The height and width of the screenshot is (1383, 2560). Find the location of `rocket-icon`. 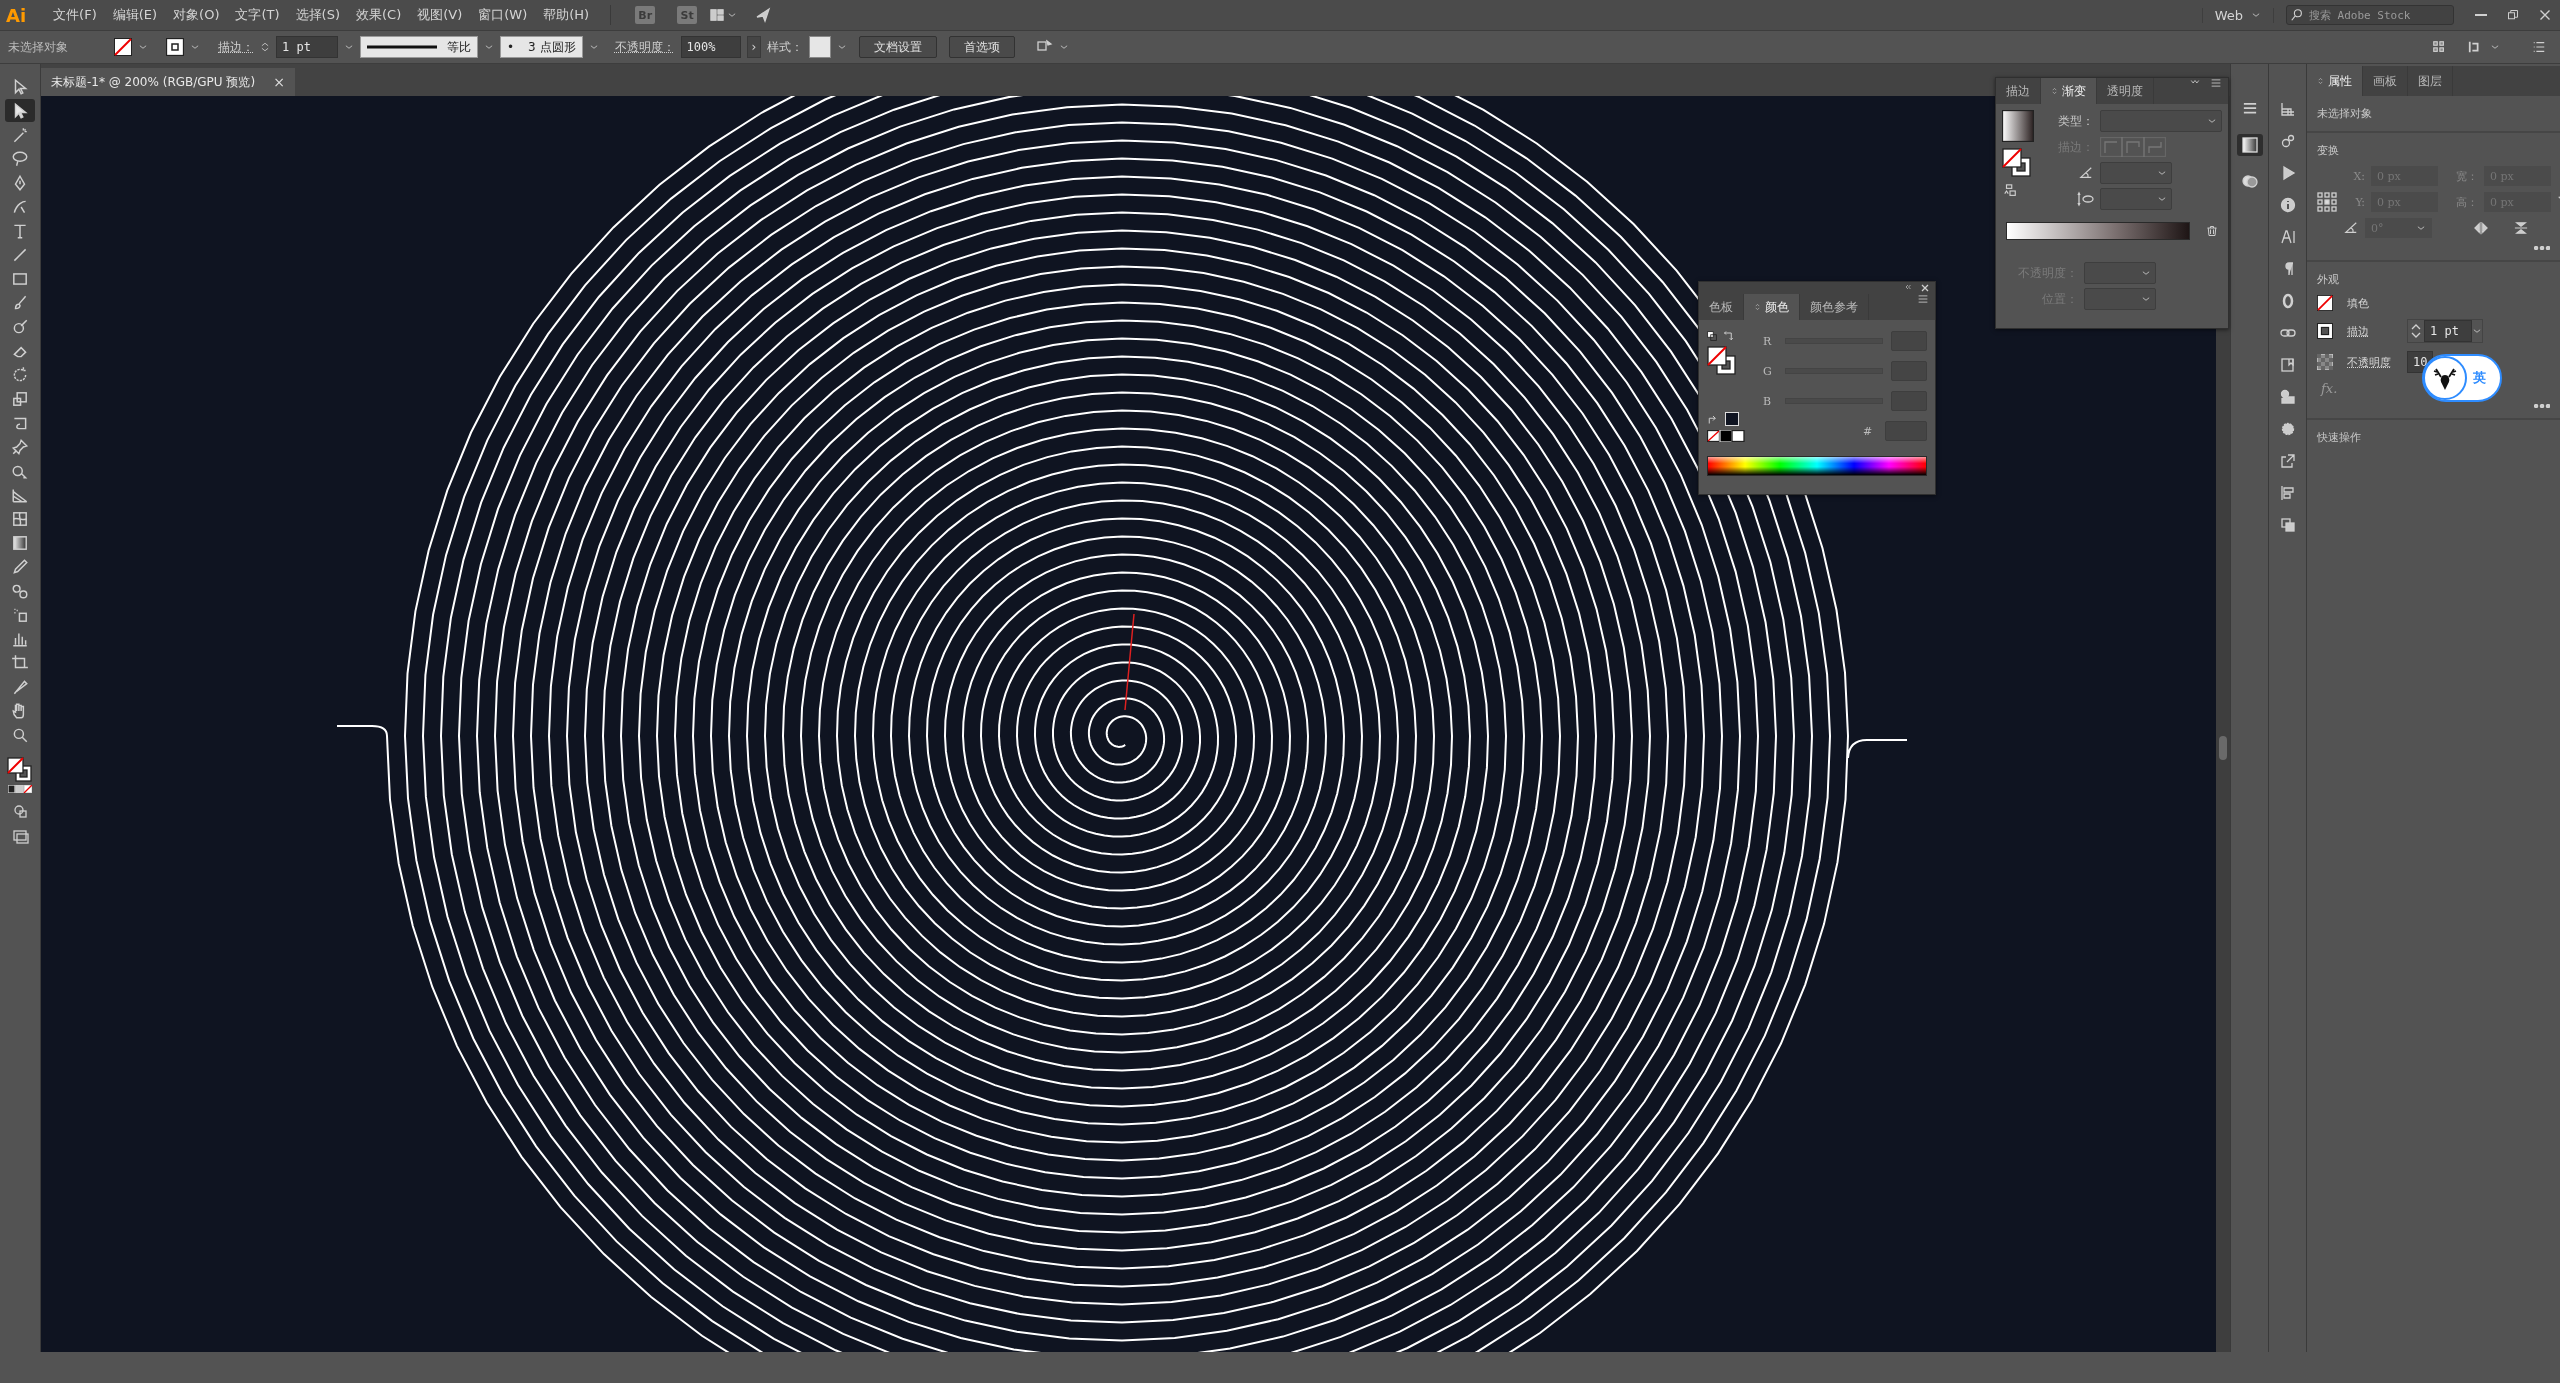

rocket-icon is located at coordinates (763, 15).